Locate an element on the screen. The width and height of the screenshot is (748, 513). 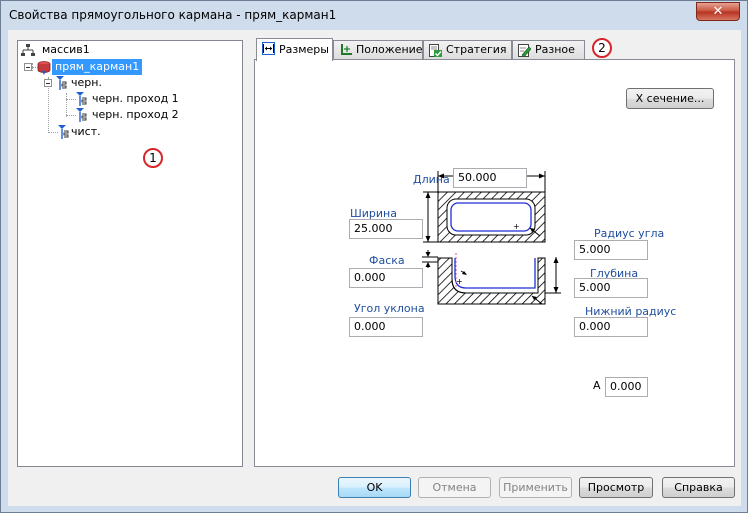
close-button: ✕ is located at coordinates (718, 11).